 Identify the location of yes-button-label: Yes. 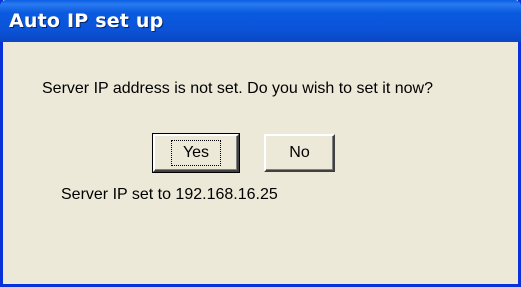
(196, 153).